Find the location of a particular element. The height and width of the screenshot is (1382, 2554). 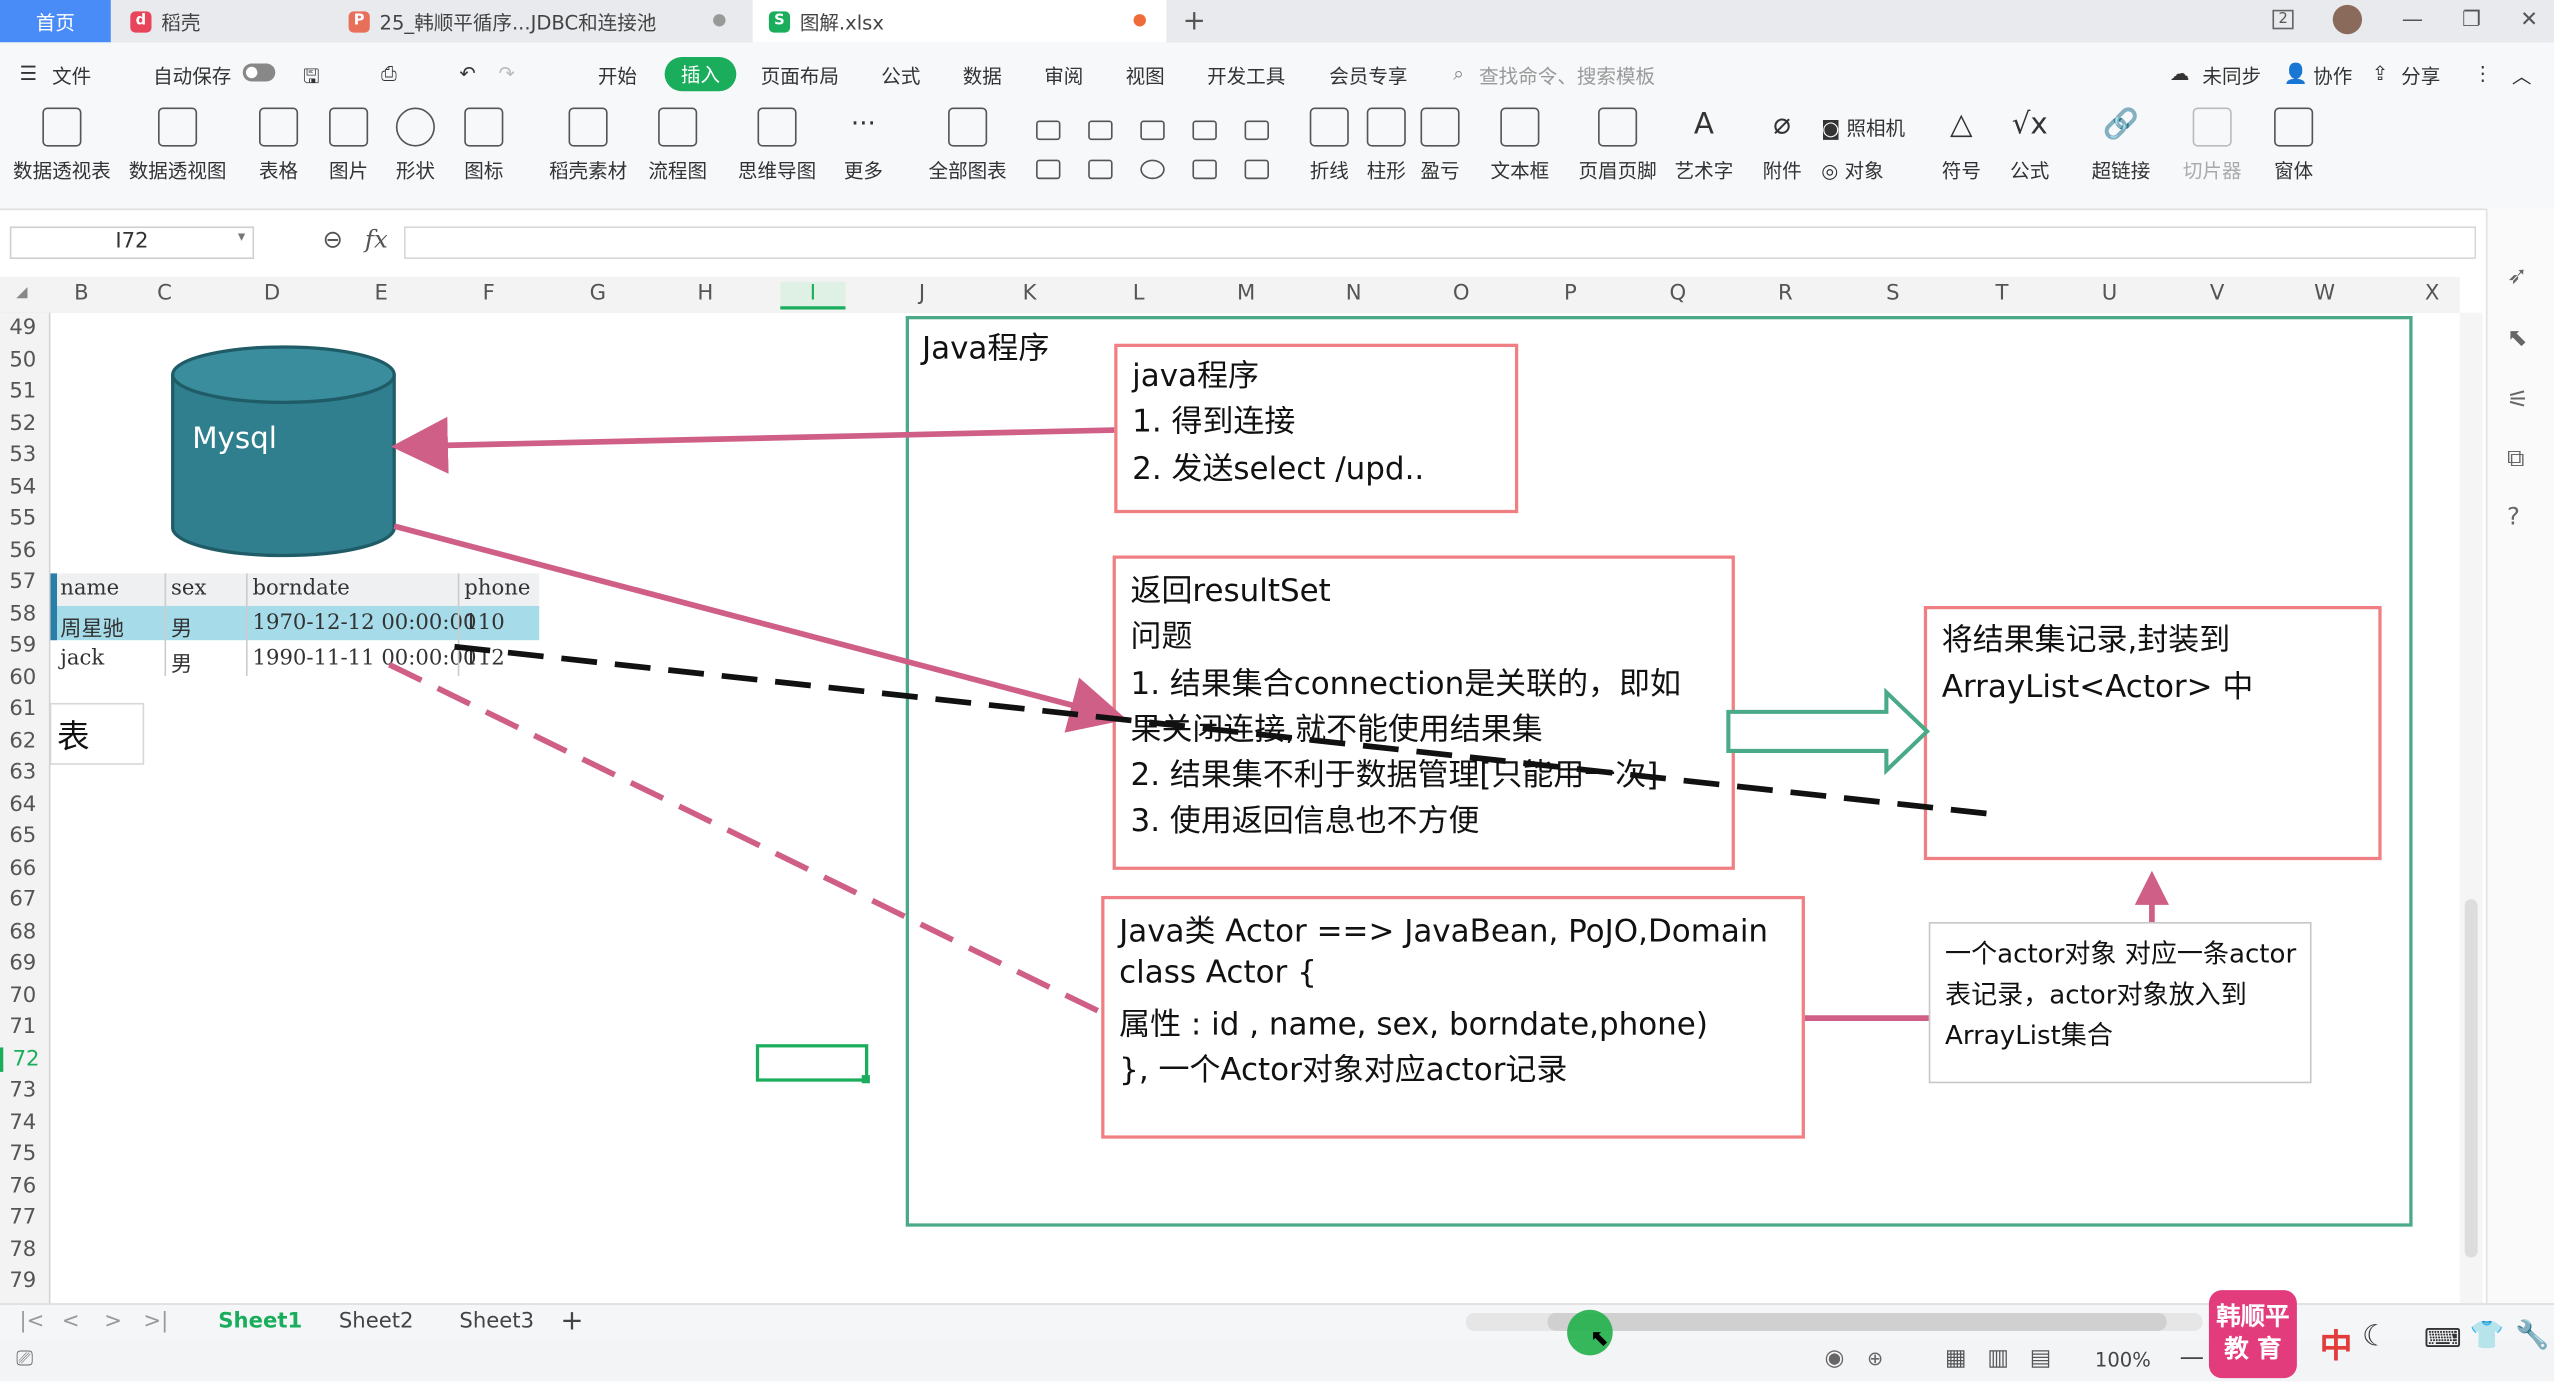

row-header-76: 76 is located at coordinates (23, 1186).